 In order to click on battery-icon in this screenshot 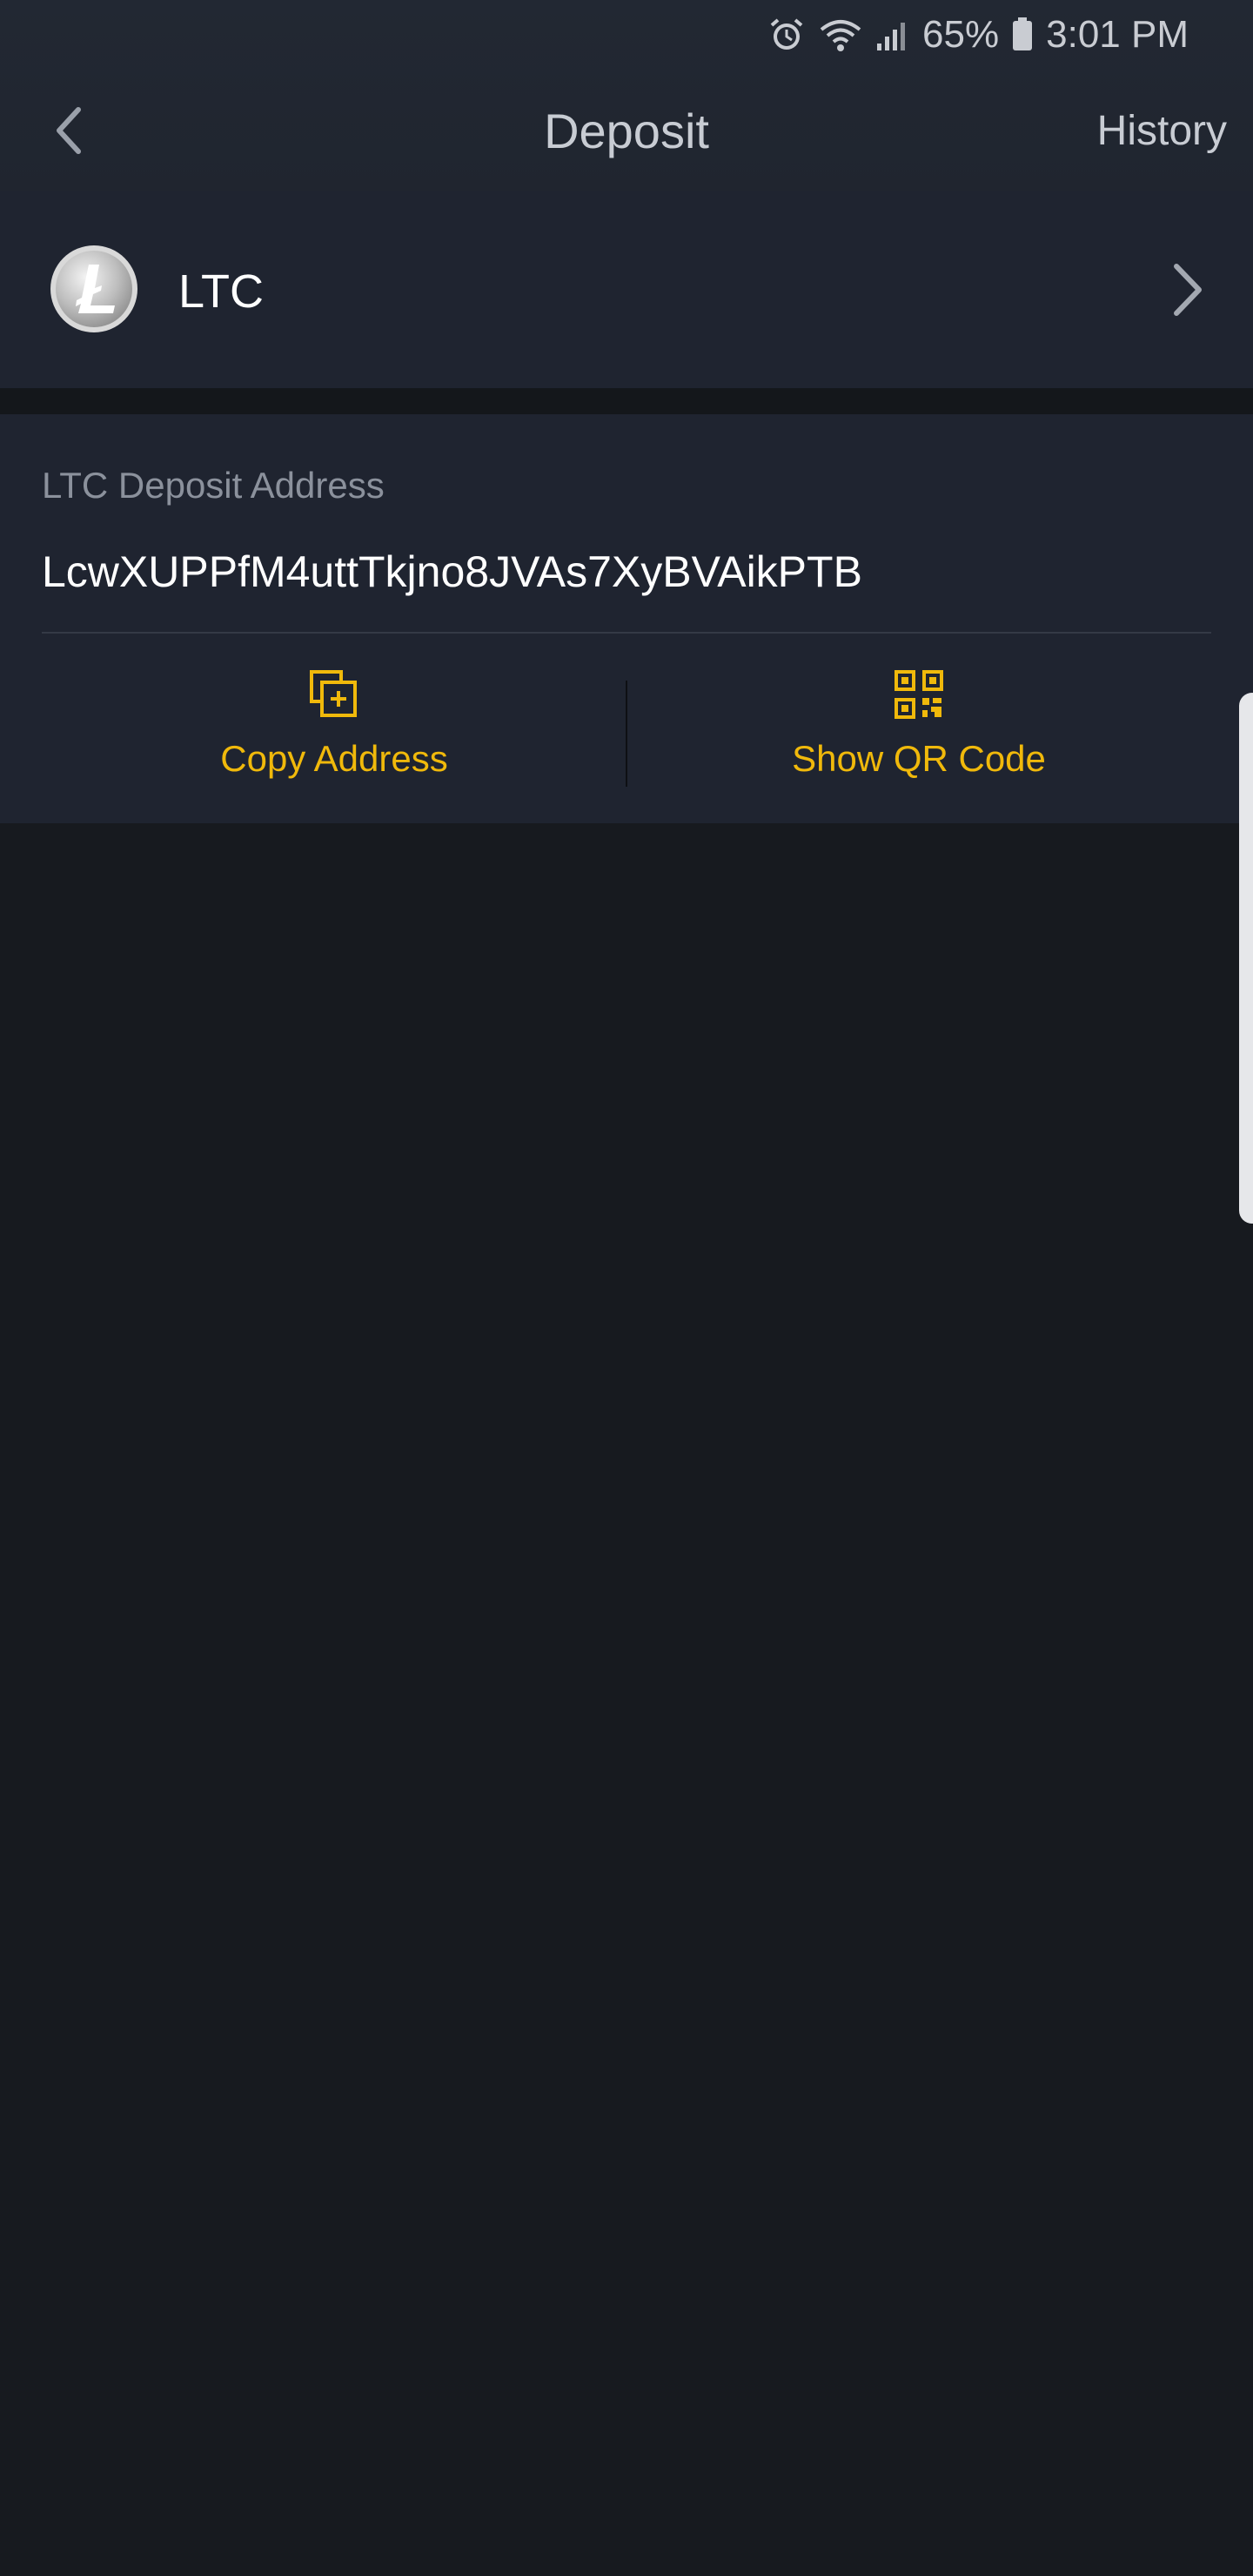, I will do `click(1023, 34)`.